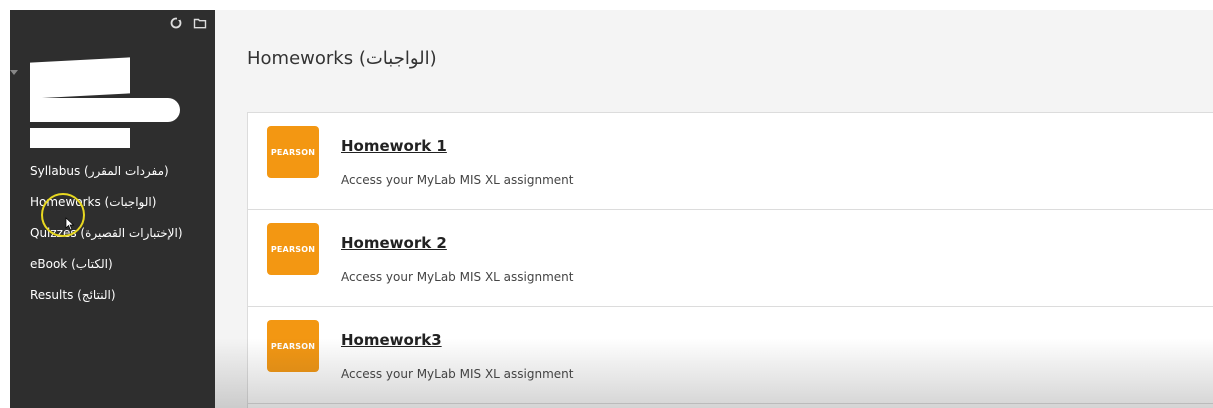  I want to click on sidebar-item-quizzes: Quizzes (الإختبارات القصيرة), so click(106, 240).